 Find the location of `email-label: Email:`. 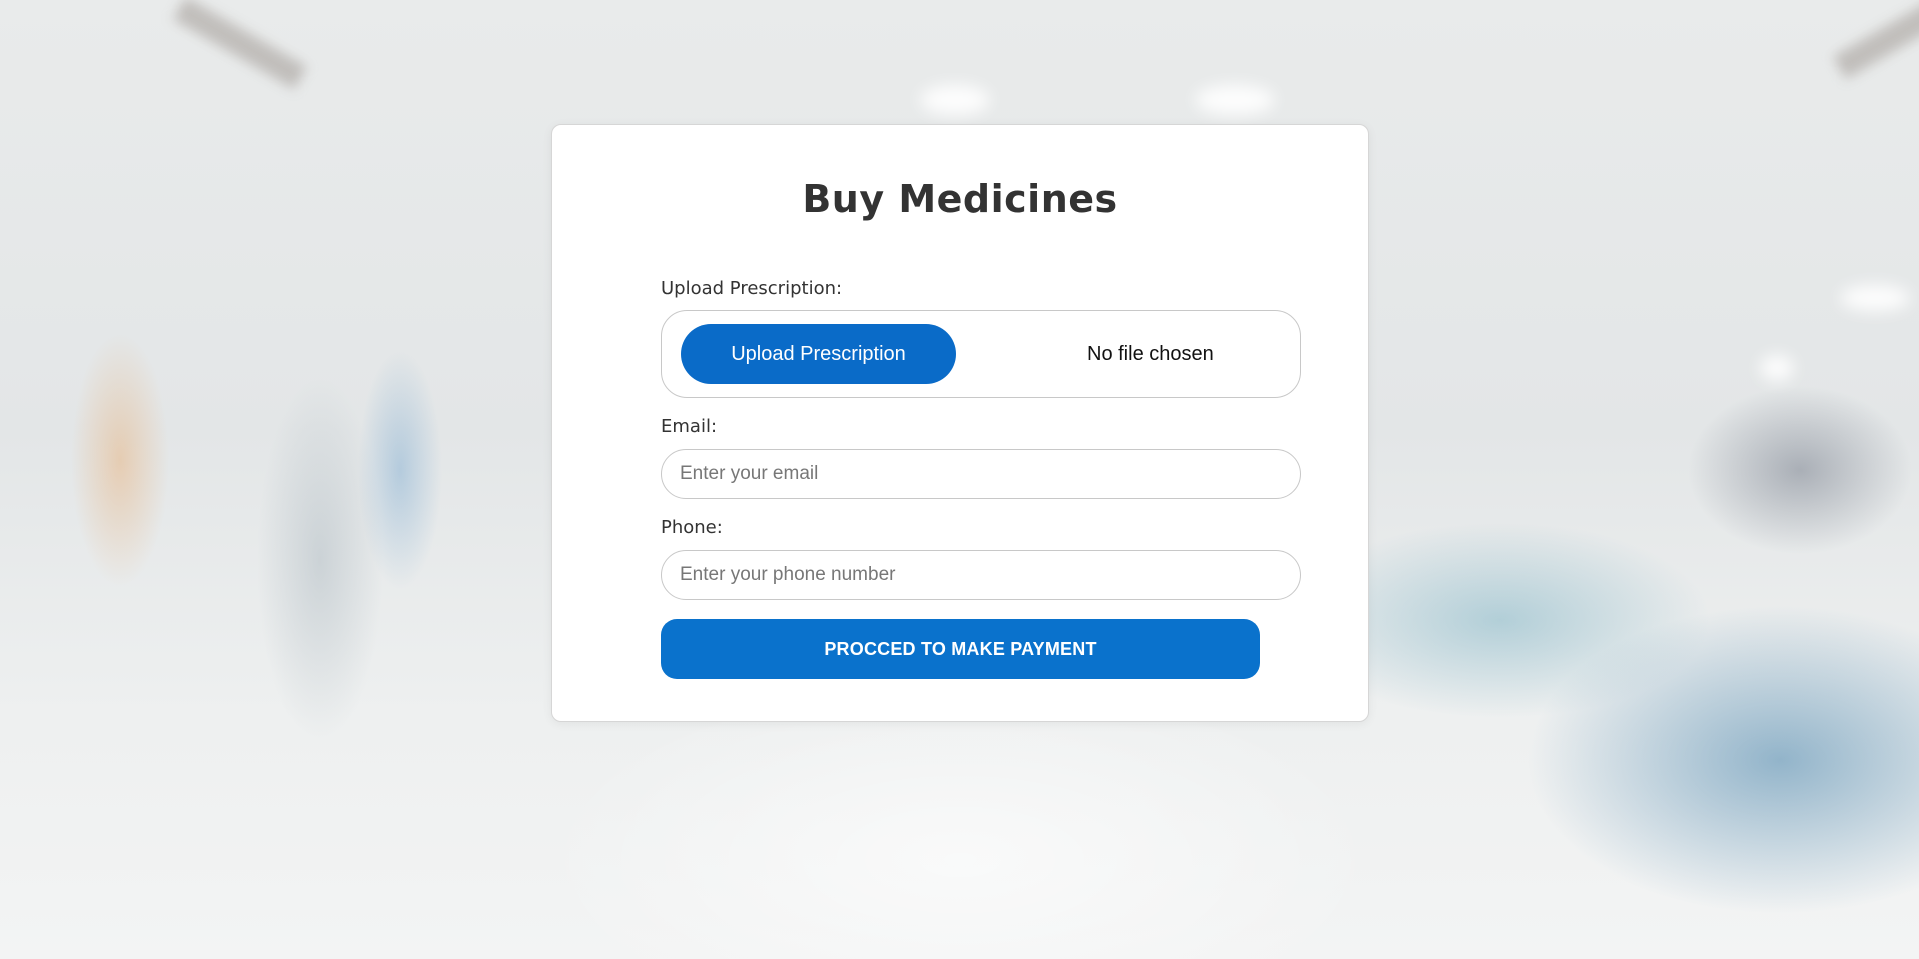

email-label: Email: is located at coordinates (689, 426).